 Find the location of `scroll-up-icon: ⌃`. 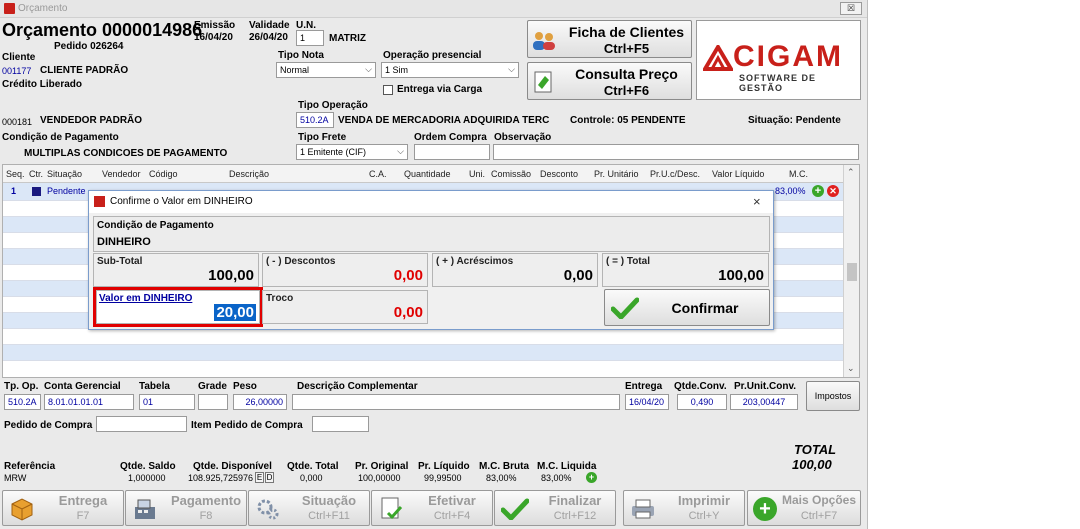

scroll-up-icon: ⌃ is located at coordinates (851, 172).